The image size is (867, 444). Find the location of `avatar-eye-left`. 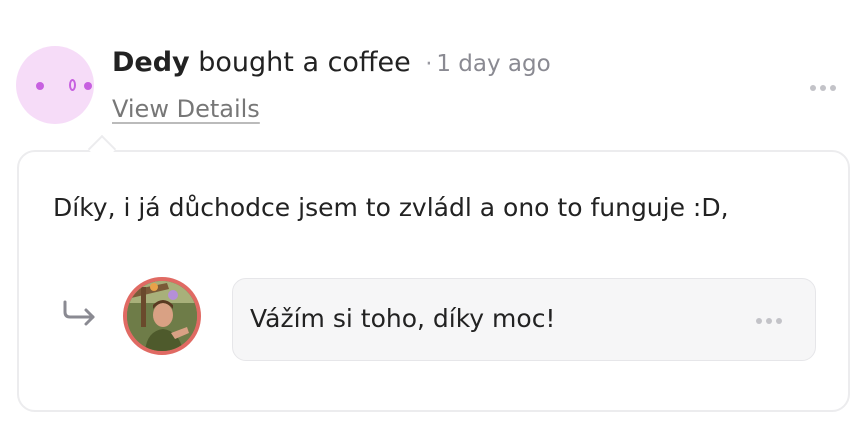

avatar-eye-left is located at coordinates (40, 86).